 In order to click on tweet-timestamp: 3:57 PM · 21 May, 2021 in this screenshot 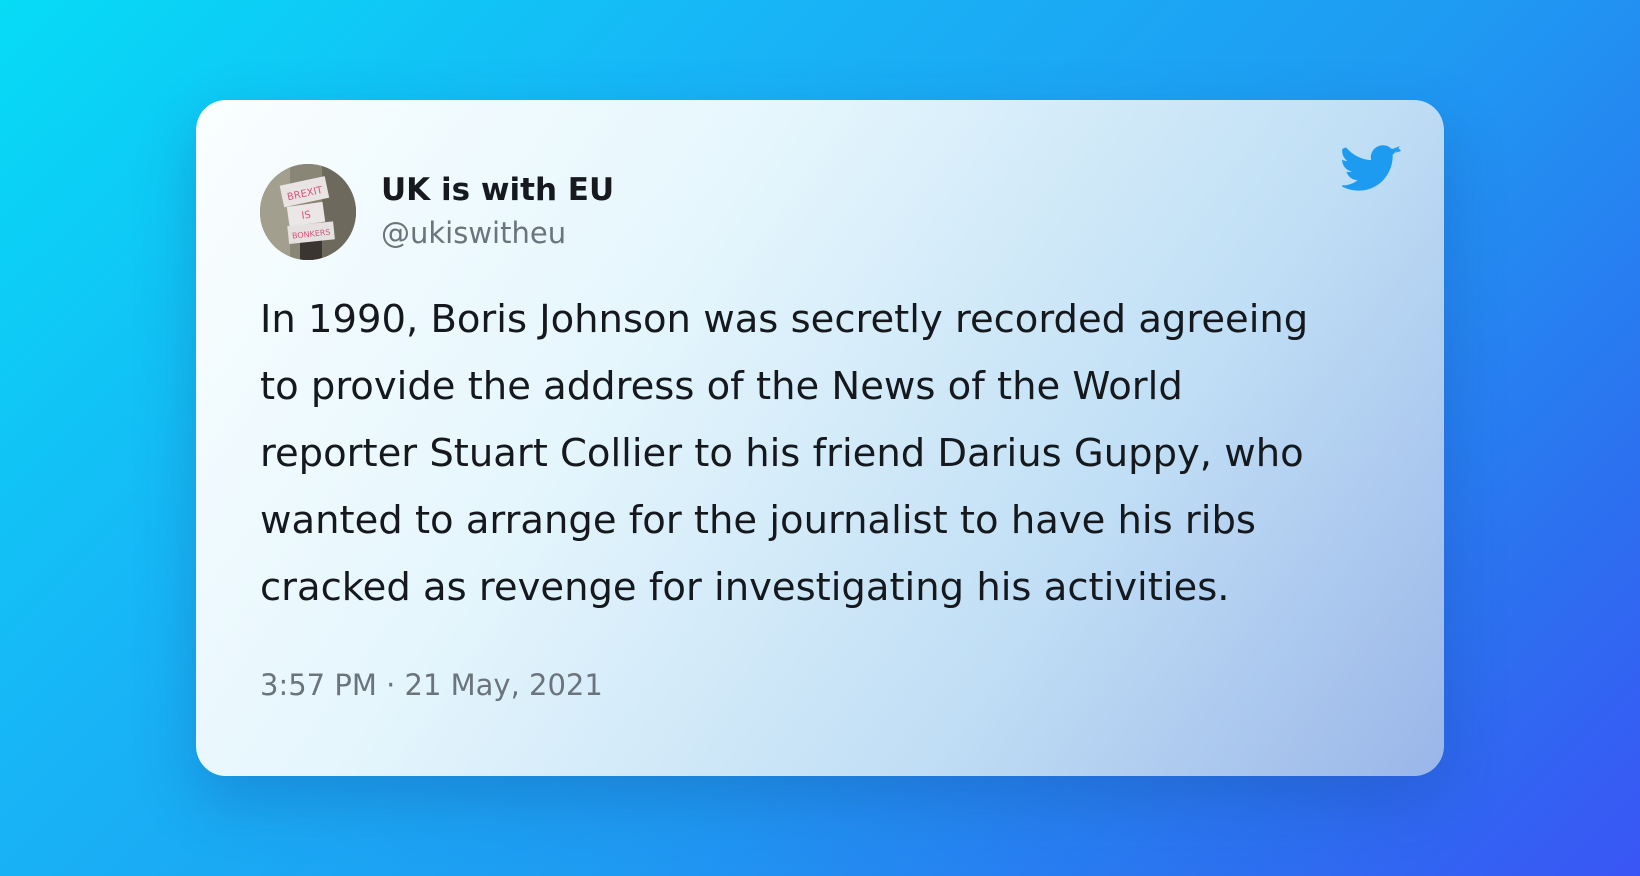, I will do `click(431, 685)`.